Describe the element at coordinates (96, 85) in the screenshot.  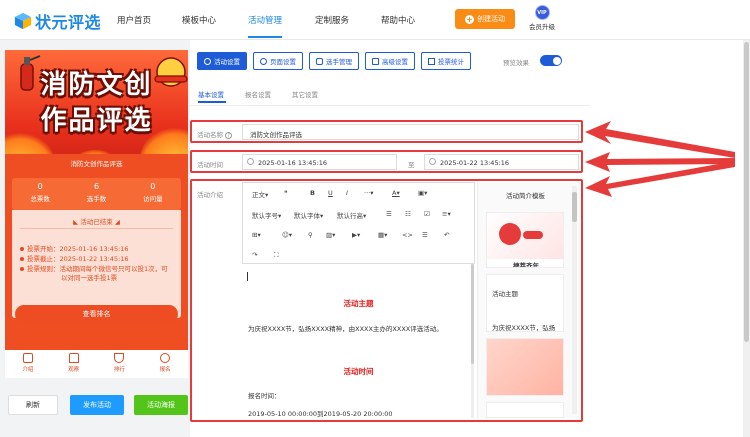
I see `poster-headline-1: 消防文创` at that location.